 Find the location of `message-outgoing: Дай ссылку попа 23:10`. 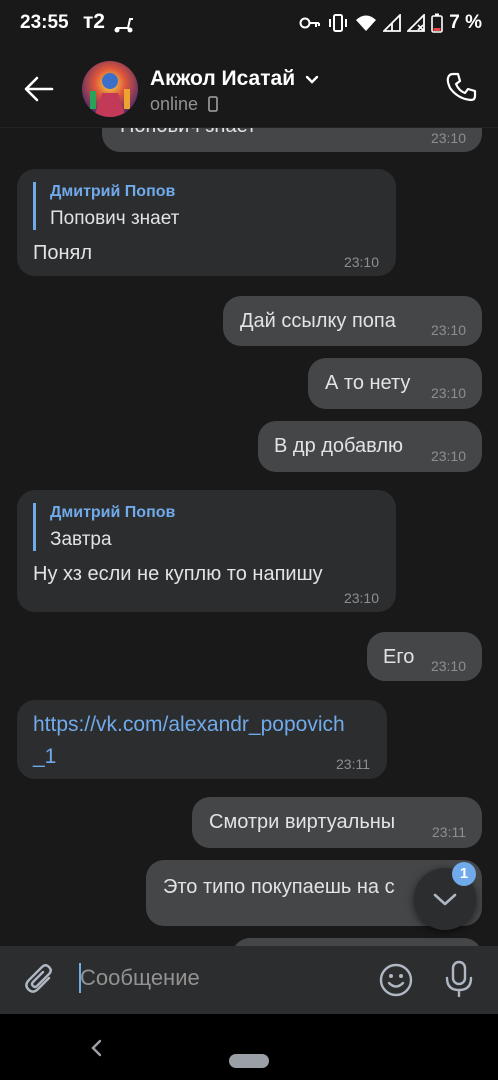

message-outgoing: Дай ссылку попа 23:10 is located at coordinates (352, 321).